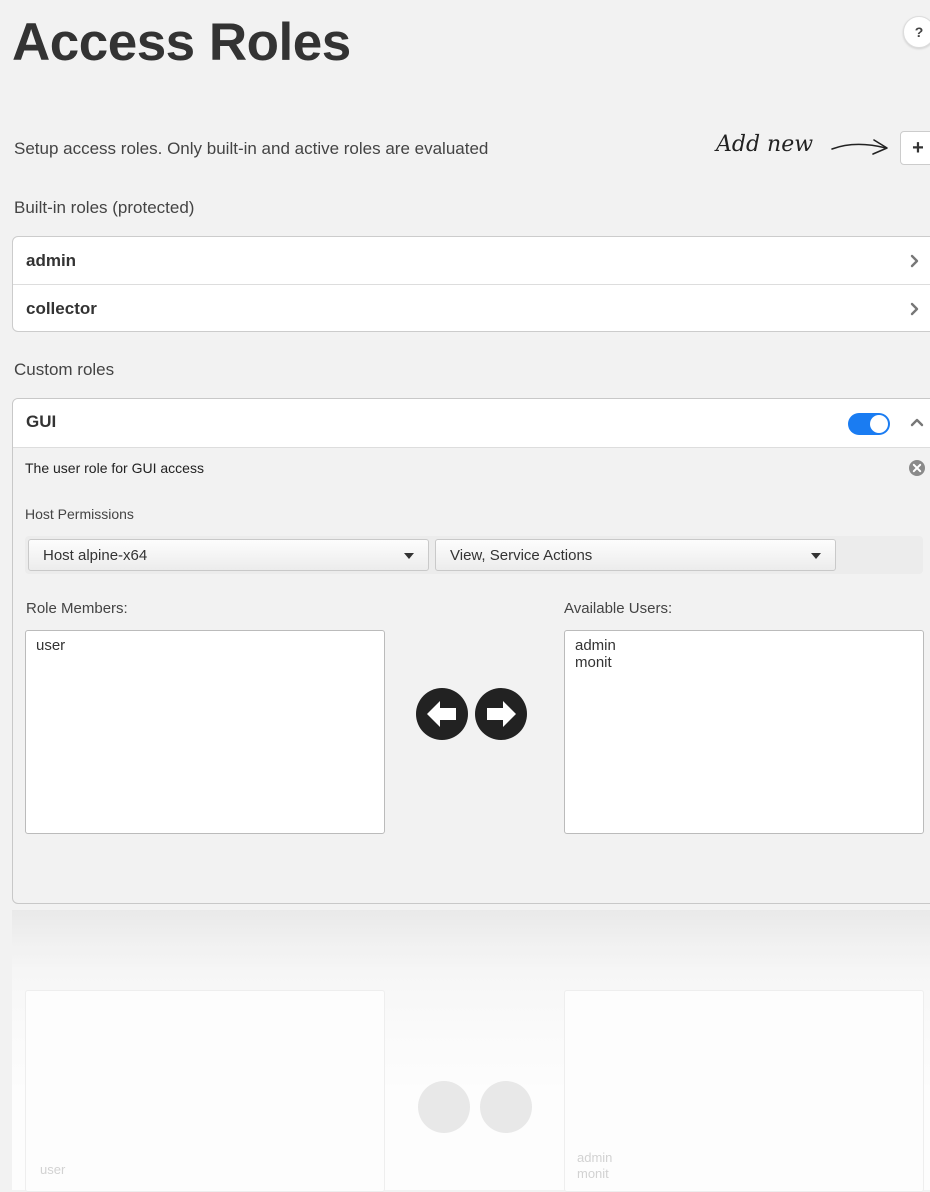  Describe the element at coordinates (77, 608) in the screenshot. I see `role-members-label: Role Members:` at that location.